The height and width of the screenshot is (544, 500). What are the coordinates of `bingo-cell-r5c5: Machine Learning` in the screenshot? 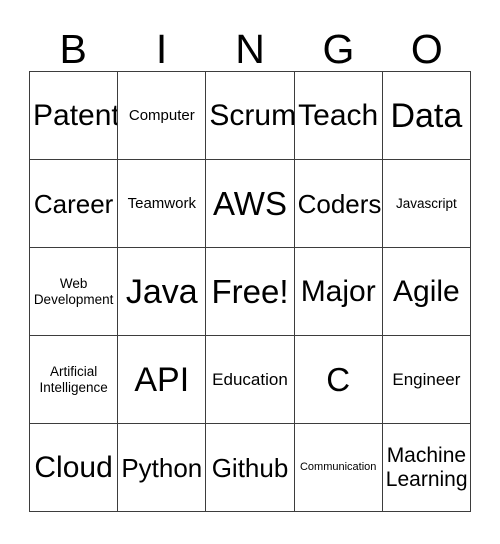 It's located at (426, 468).